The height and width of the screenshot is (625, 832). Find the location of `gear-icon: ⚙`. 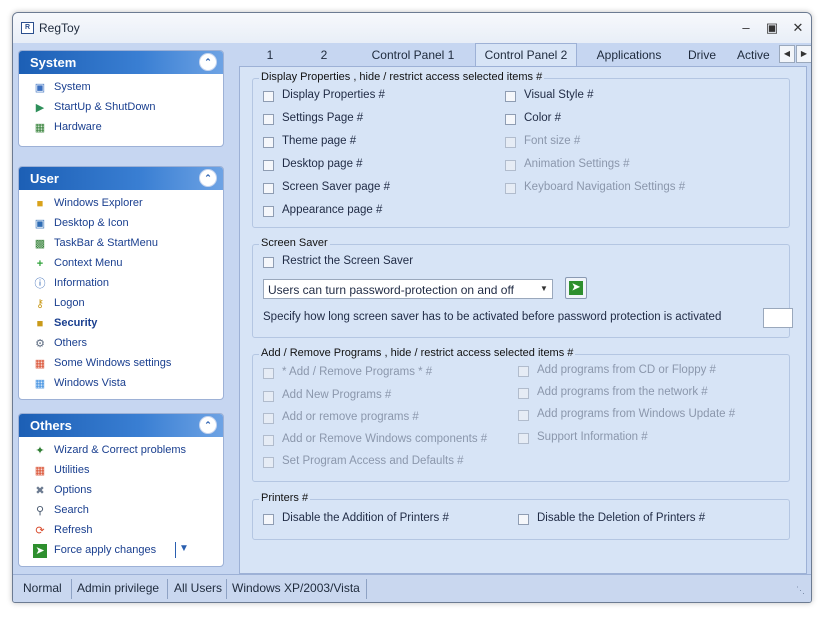

gear-icon: ⚙ is located at coordinates (40, 344).